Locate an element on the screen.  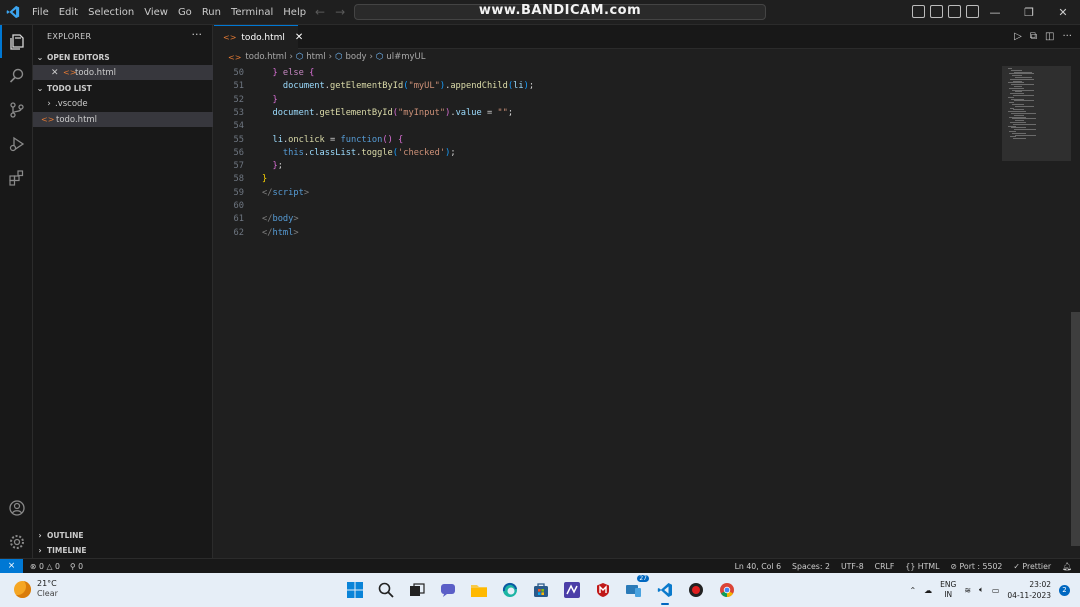
battery-icon: ▭ is located at coordinates (996, 590).